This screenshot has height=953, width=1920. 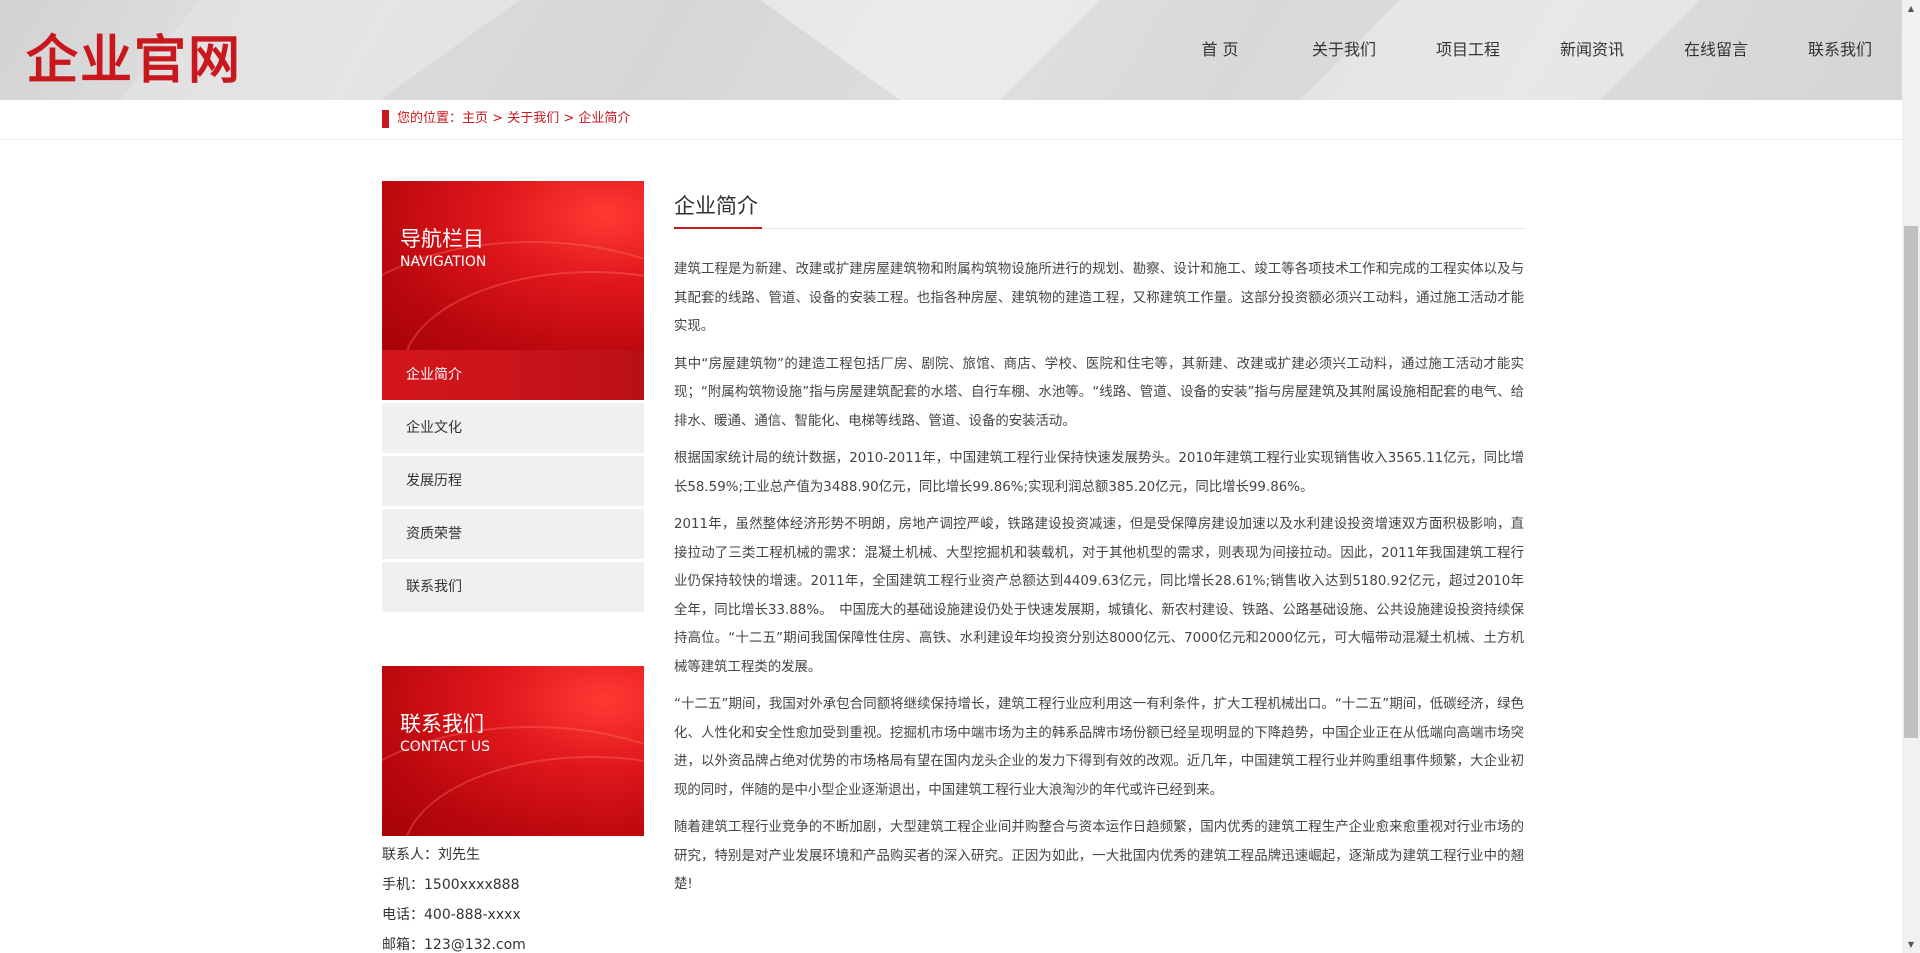 What do you see at coordinates (513, 751) in the screenshot?
I see `sidebar-contact-banner: 联系我们 CONTACT US` at bounding box center [513, 751].